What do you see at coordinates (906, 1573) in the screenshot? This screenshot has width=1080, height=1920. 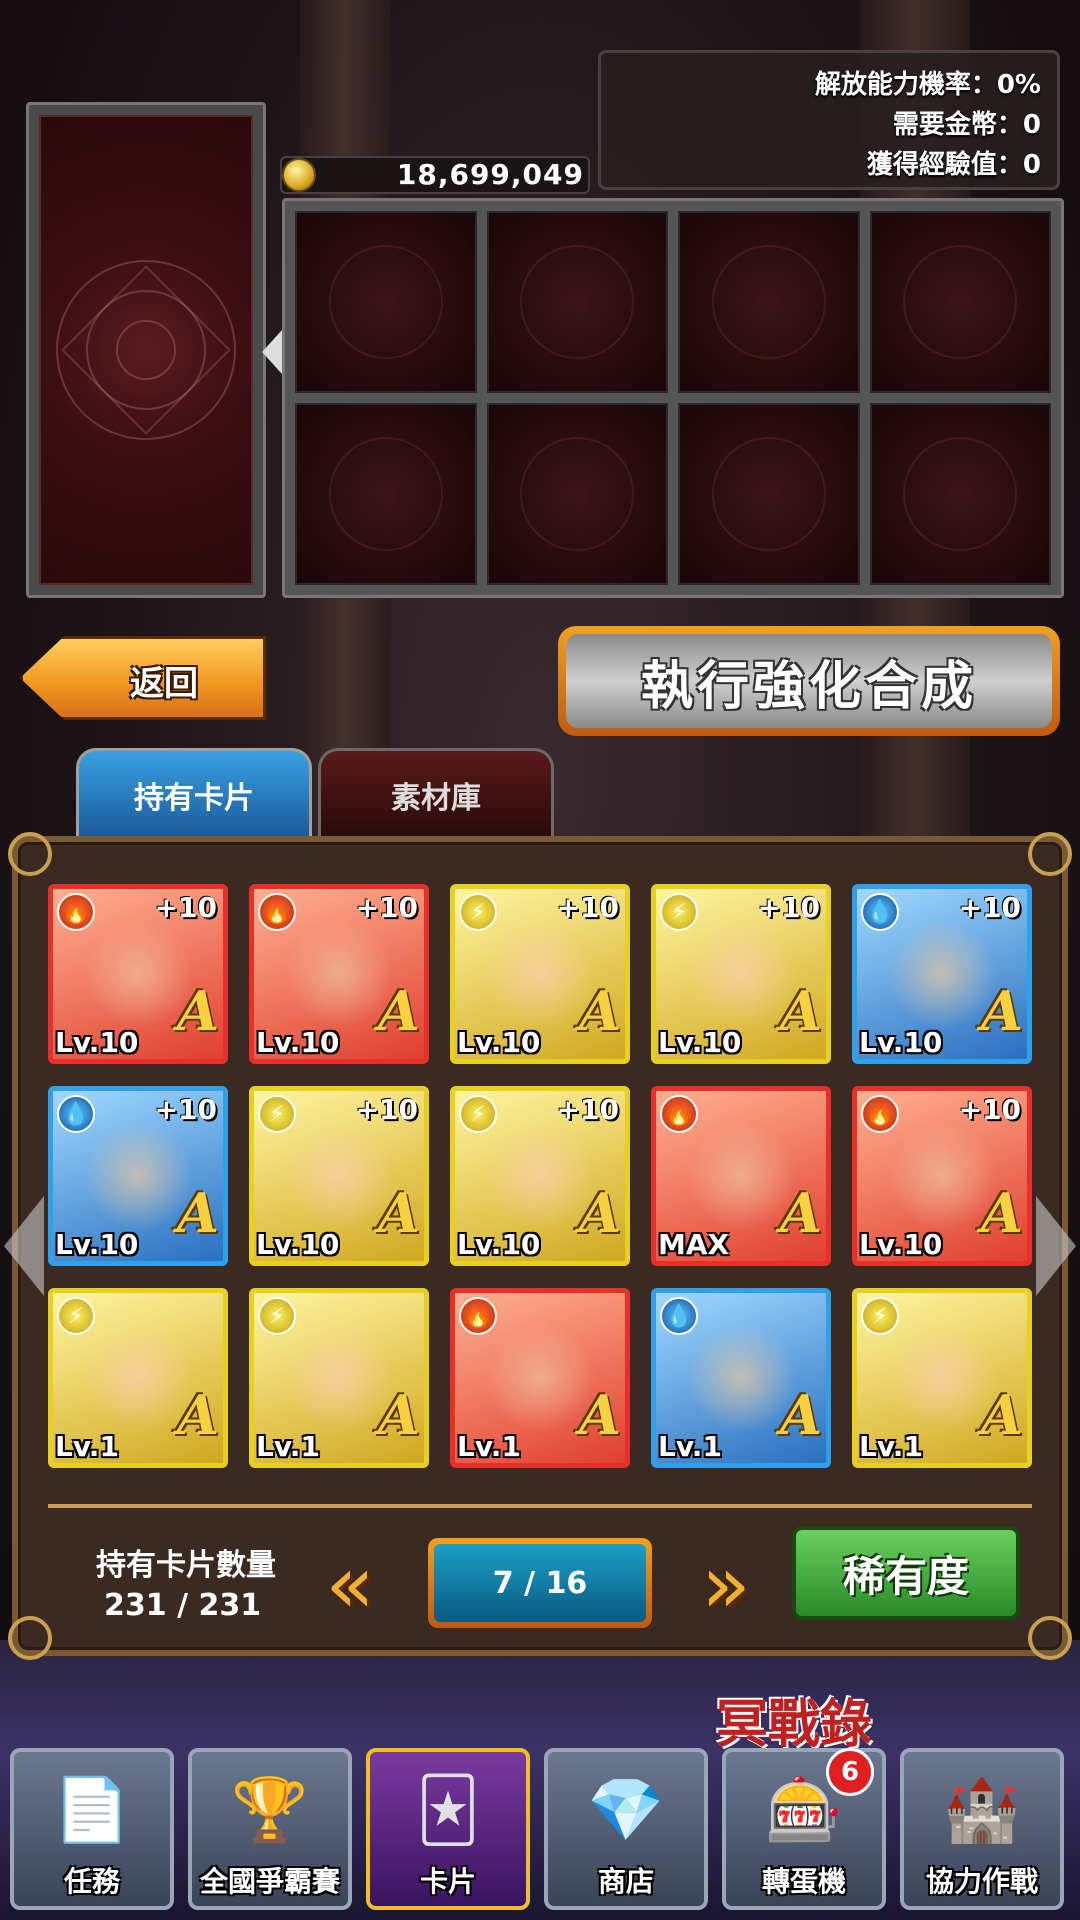 I see `rarity-sort-button: 稀有度` at bounding box center [906, 1573].